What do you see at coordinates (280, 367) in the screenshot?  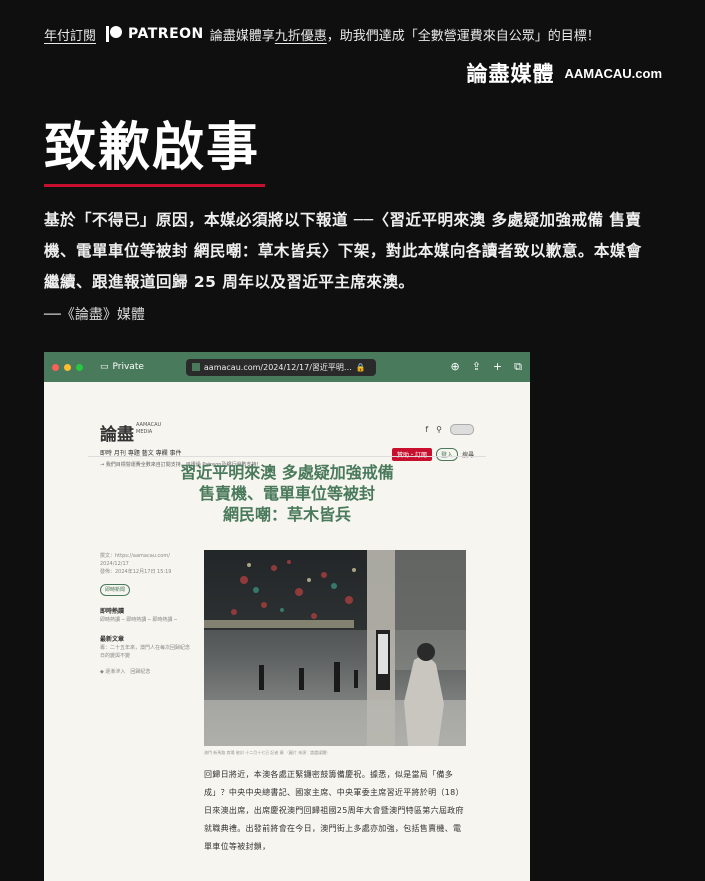 I see `address-bar: aamacau.com/2024/12/17/習近平明… 🔒` at bounding box center [280, 367].